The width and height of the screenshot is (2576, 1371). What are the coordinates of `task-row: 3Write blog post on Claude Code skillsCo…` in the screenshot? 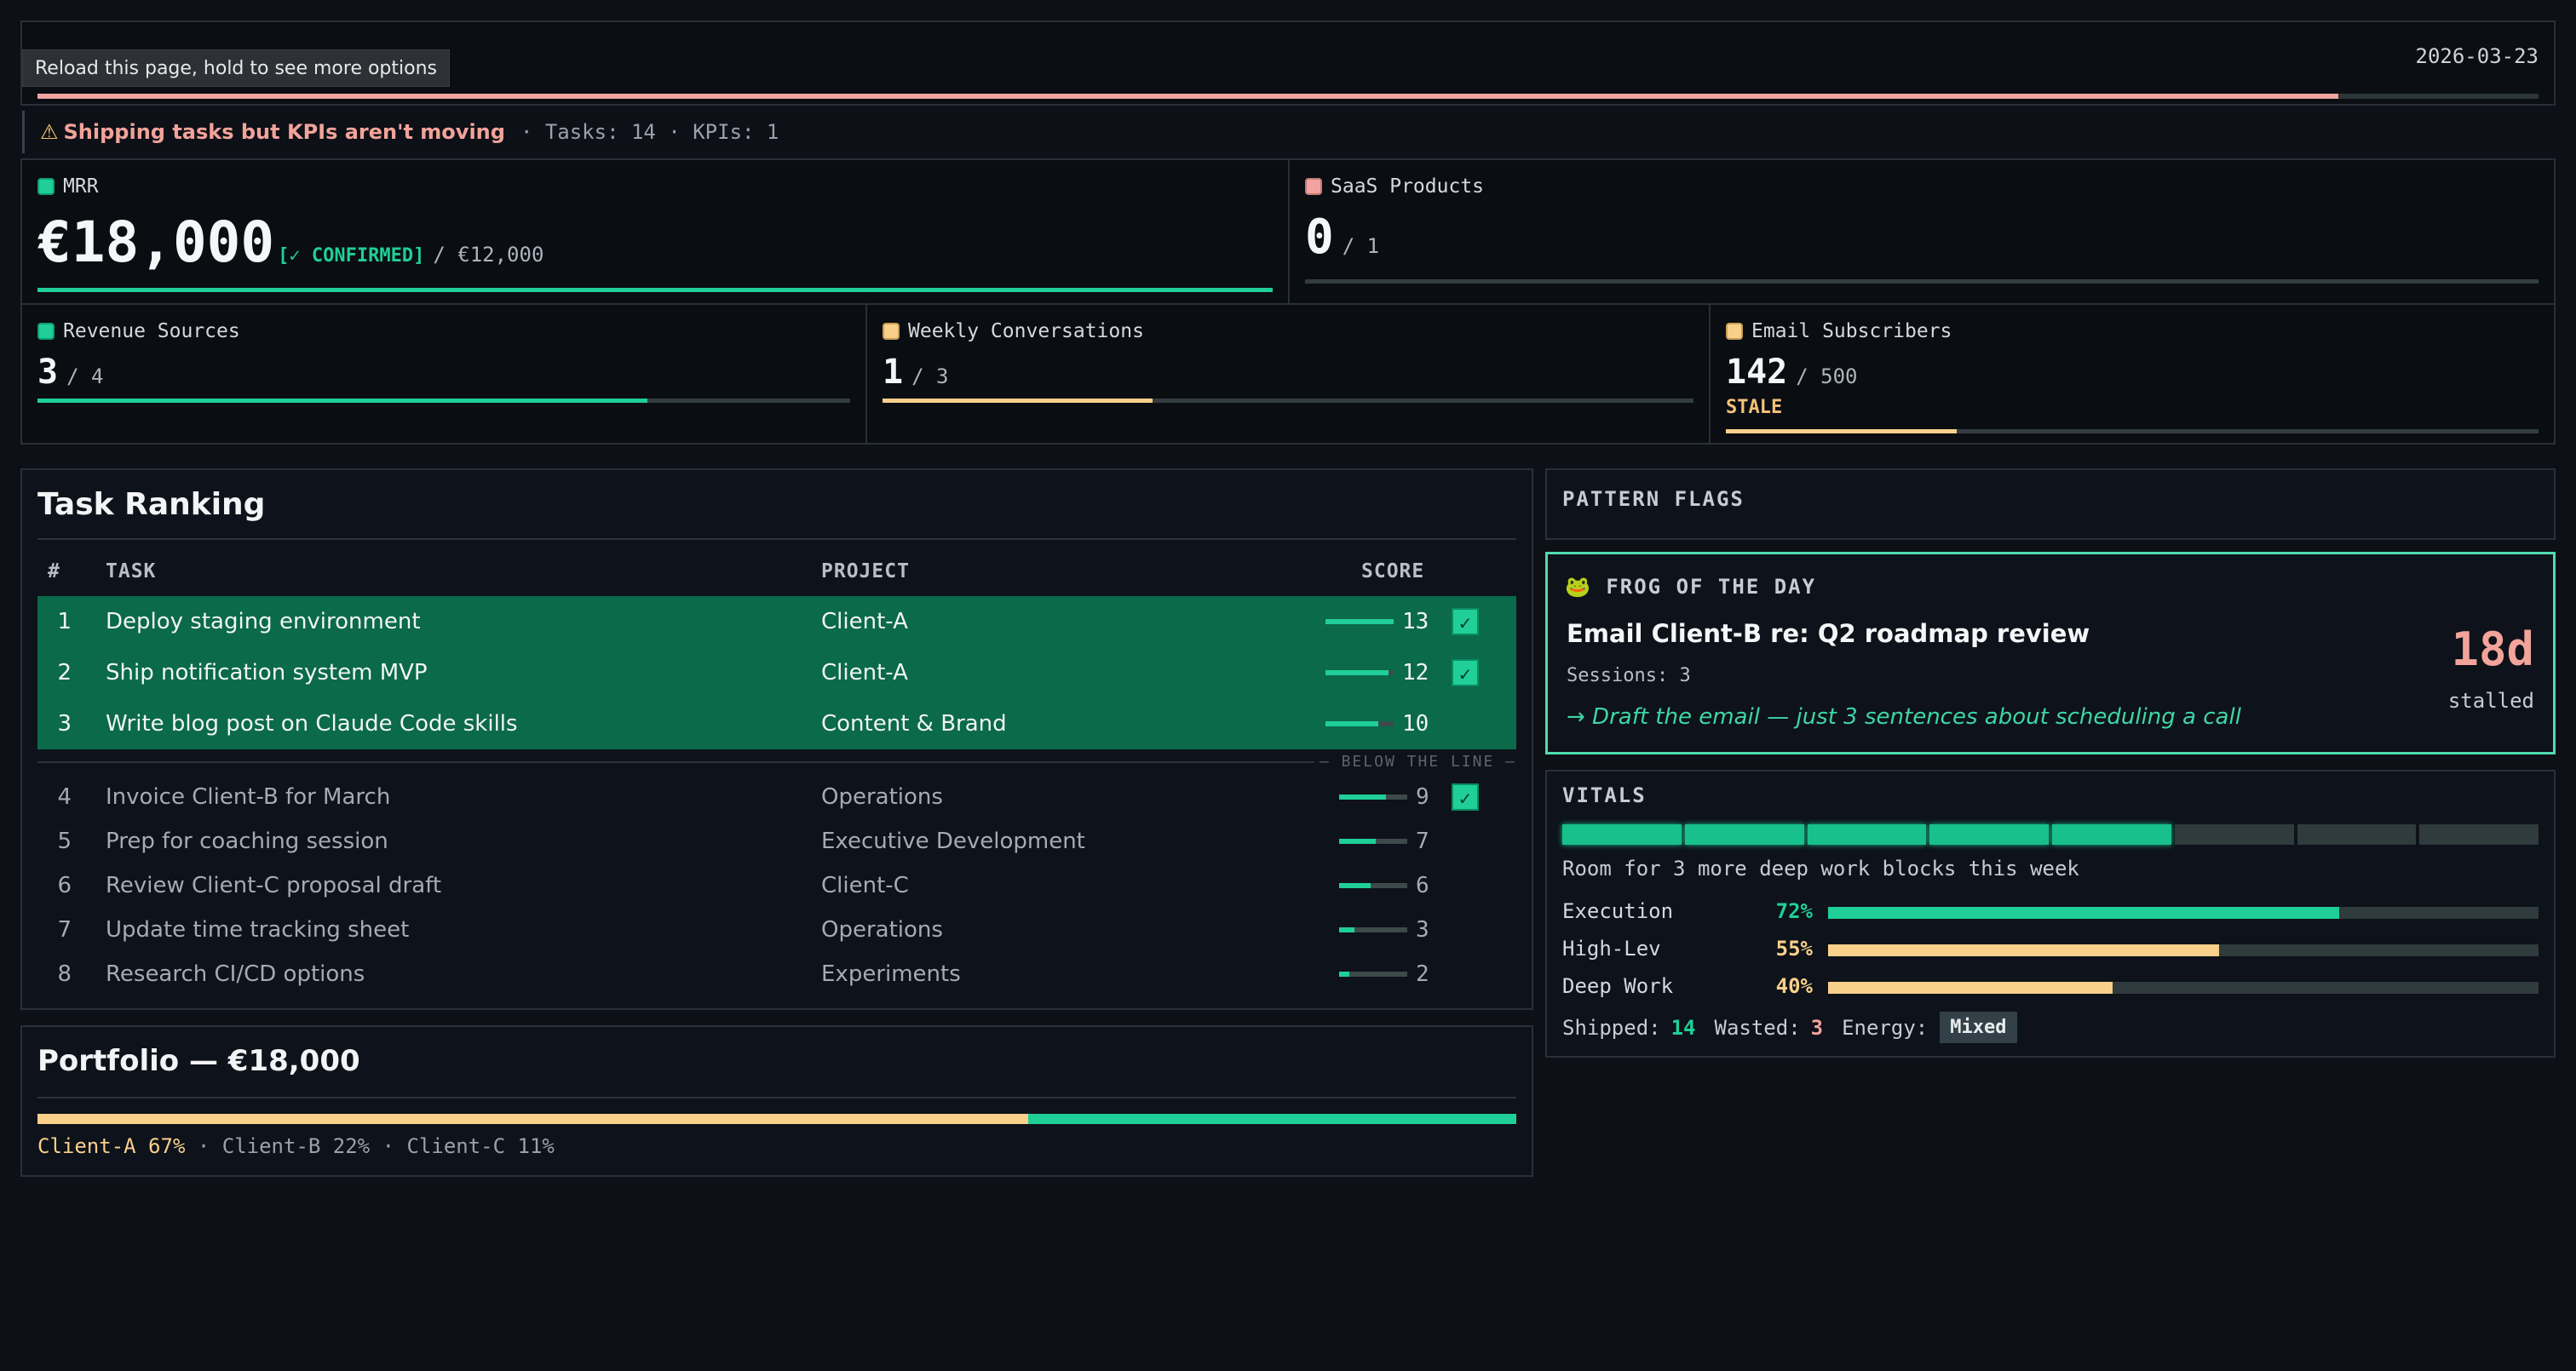 It's located at (776, 723).